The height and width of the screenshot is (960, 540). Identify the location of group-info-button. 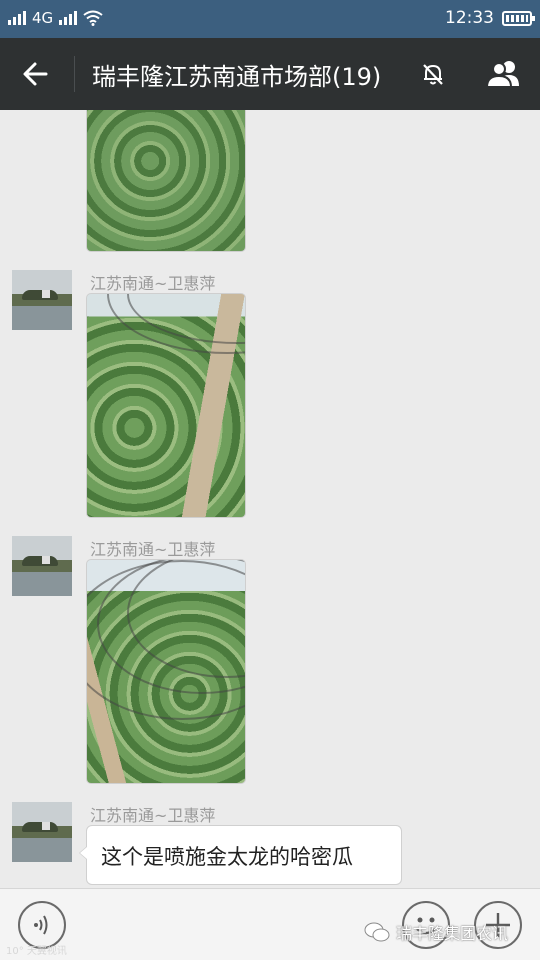
(504, 74).